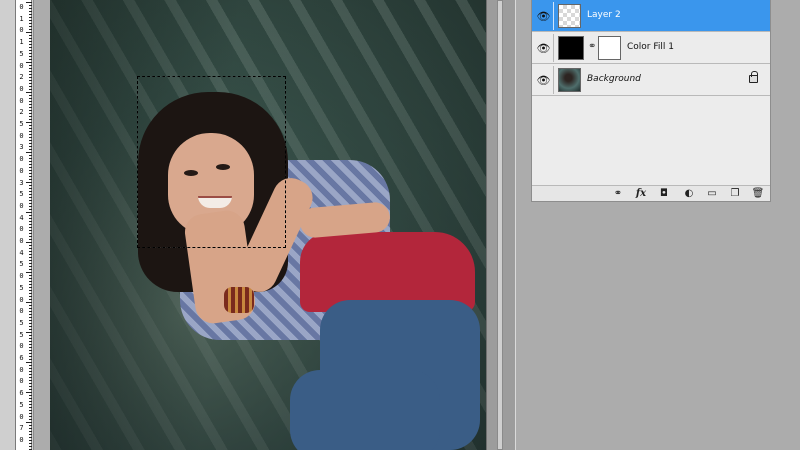 The height and width of the screenshot is (450, 800). Describe the element at coordinates (664, 193) in the screenshot. I see `mask-icon: ◘` at that location.